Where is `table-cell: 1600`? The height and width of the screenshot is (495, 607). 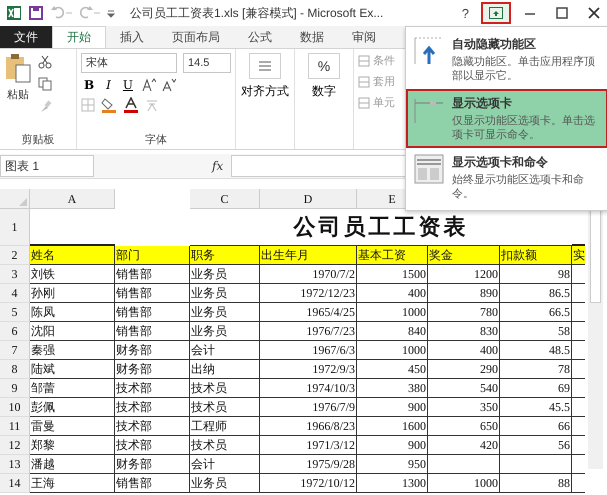
table-cell: 1600 is located at coordinates (414, 426).